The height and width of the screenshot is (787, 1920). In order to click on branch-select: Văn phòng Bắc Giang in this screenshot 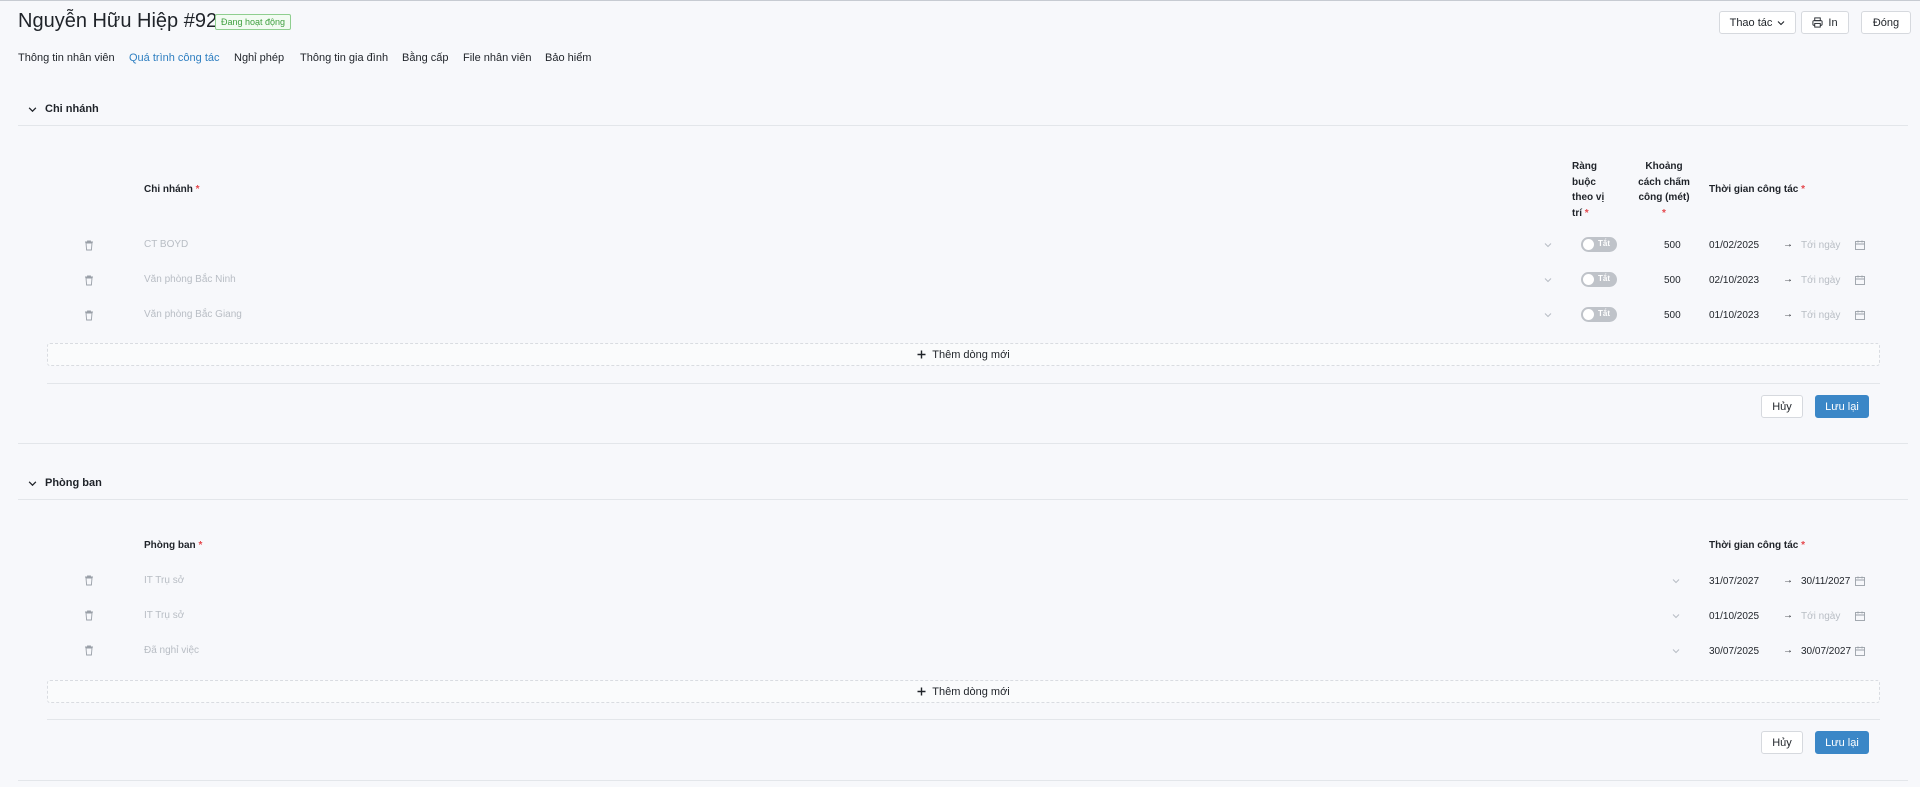, I will do `click(193, 314)`.